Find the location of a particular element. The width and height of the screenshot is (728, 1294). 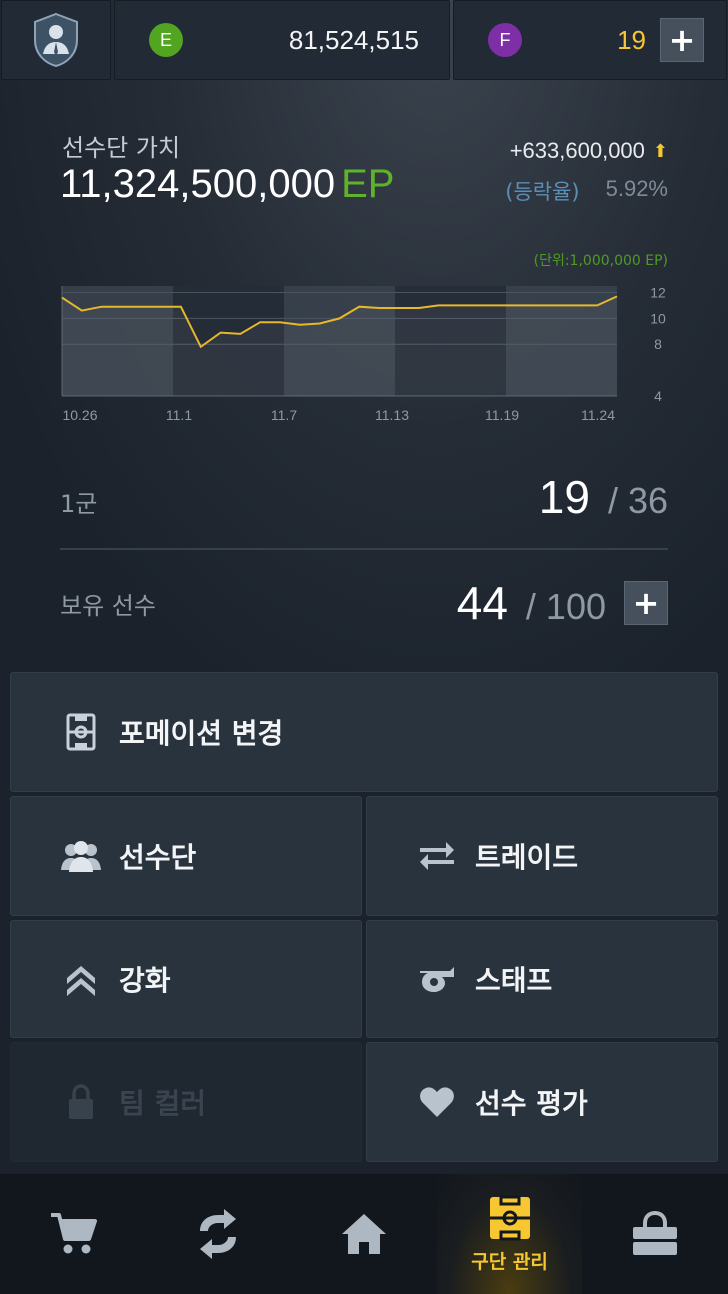

upgrade-button: 강화 is located at coordinates (186, 979).